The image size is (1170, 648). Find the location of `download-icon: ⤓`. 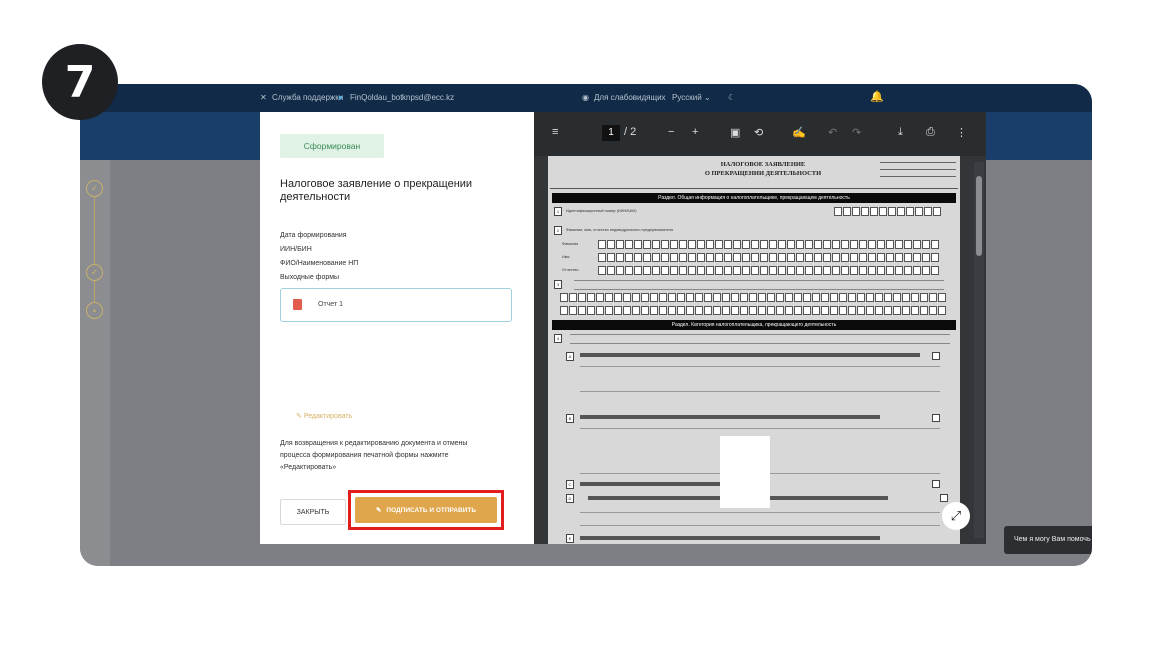

download-icon: ⤓ is located at coordinates (900, 132).